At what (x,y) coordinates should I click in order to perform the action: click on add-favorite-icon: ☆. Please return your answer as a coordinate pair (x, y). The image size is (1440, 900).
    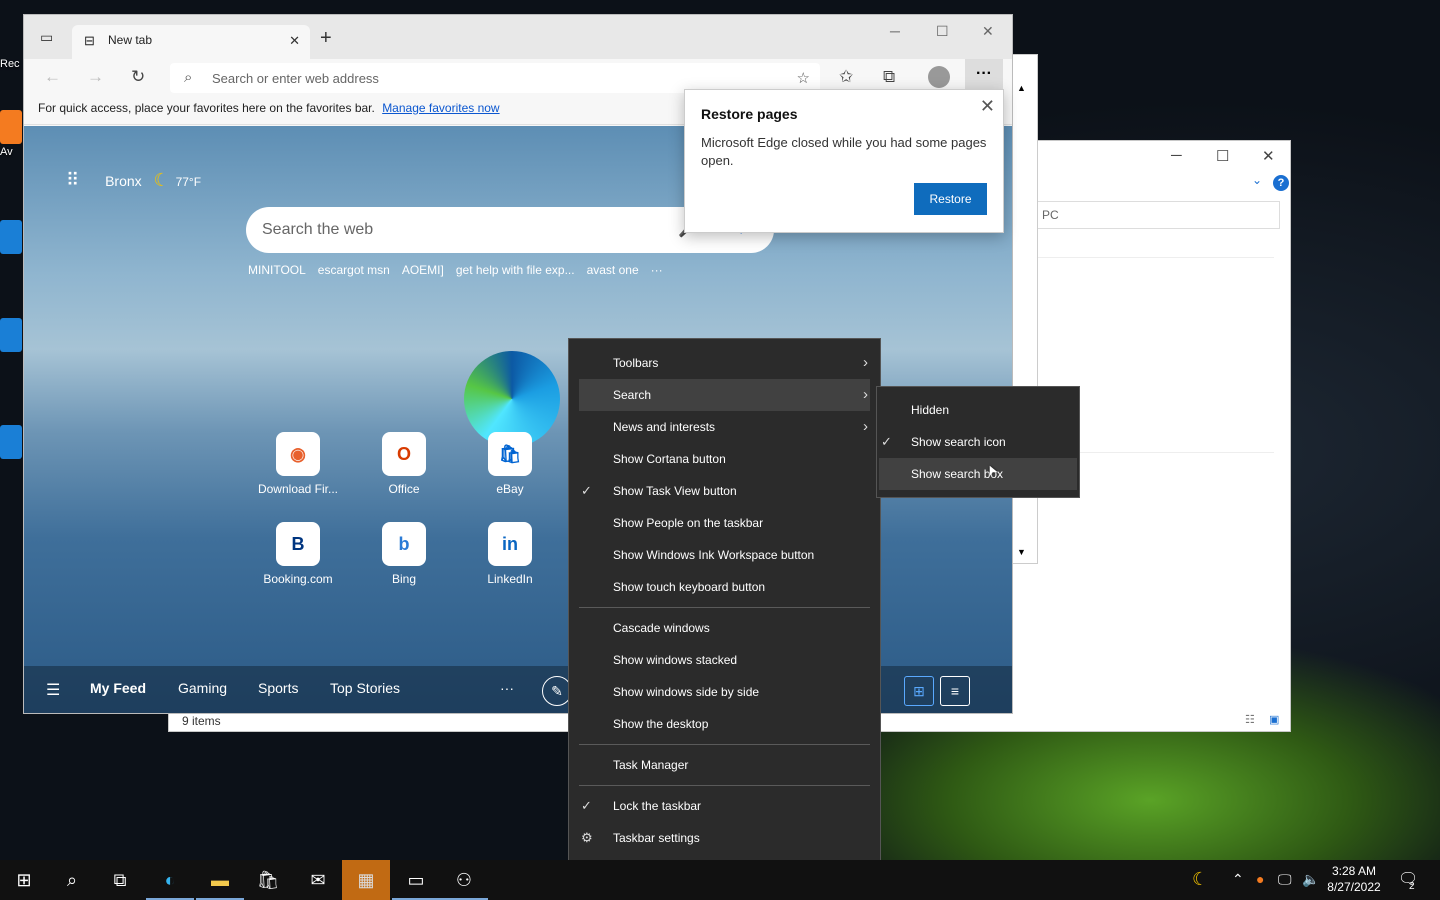
    Looking at the image, I should click on (803, 78).